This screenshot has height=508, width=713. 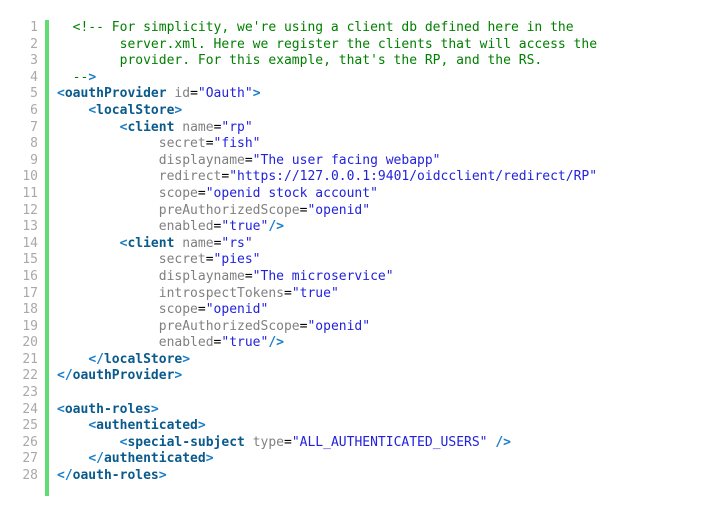 I want to click on code-line: 16 displayname="The microservice", so click(x=356, y=277).